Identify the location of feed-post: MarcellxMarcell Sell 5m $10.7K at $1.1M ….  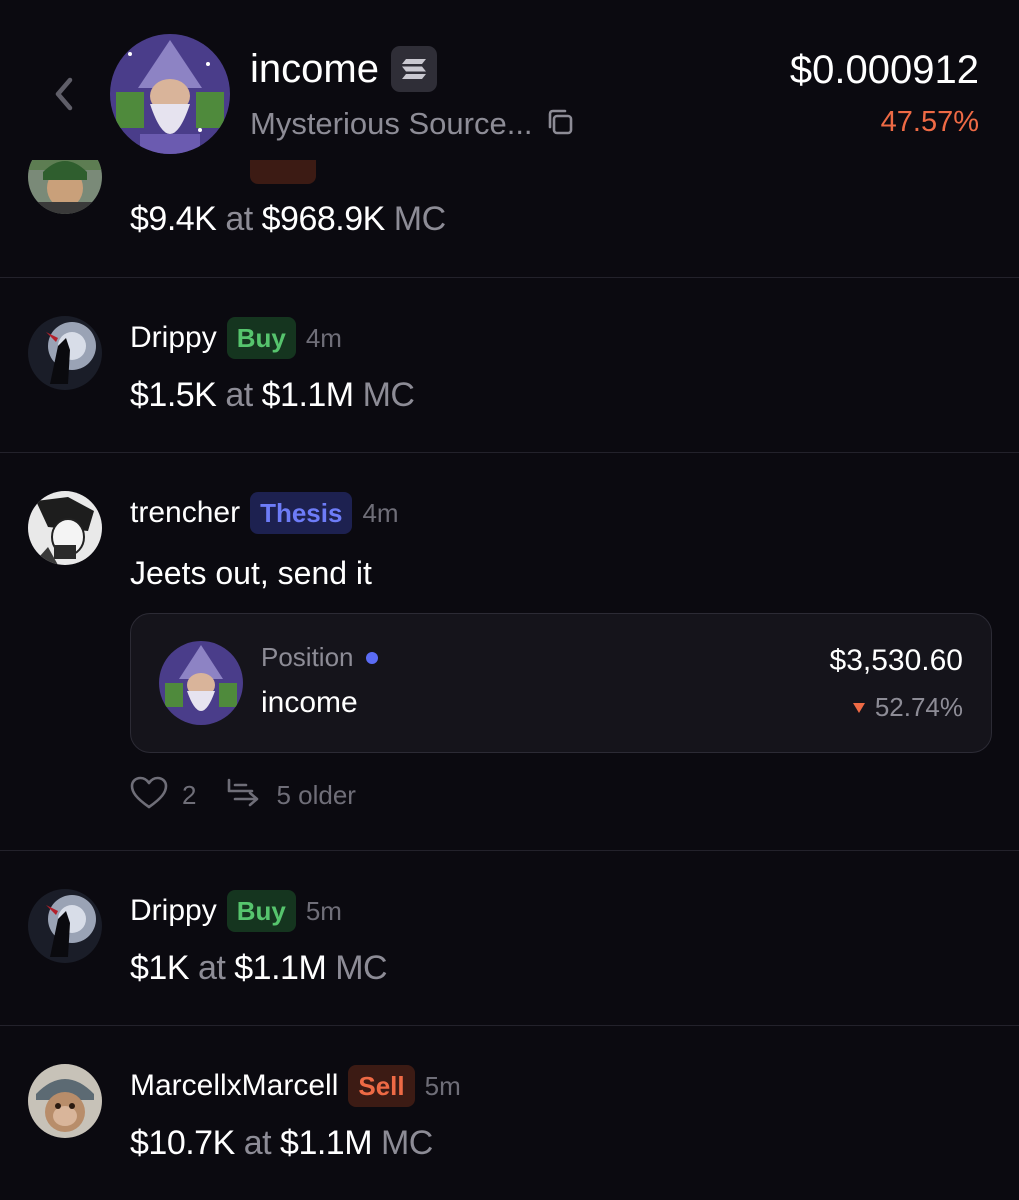
(509, 1113).